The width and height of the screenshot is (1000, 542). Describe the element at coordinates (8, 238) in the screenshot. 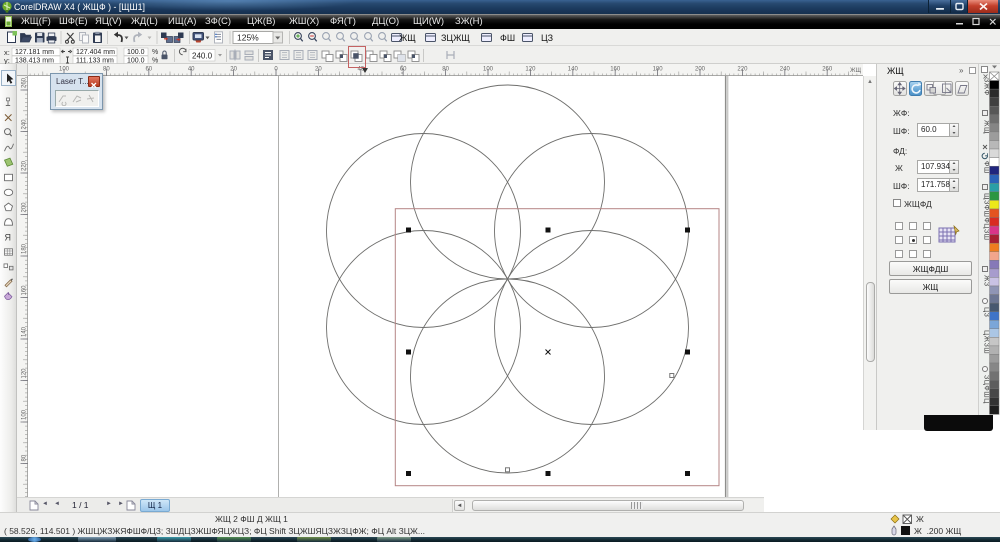

I see `svg-text: Я` at that location.